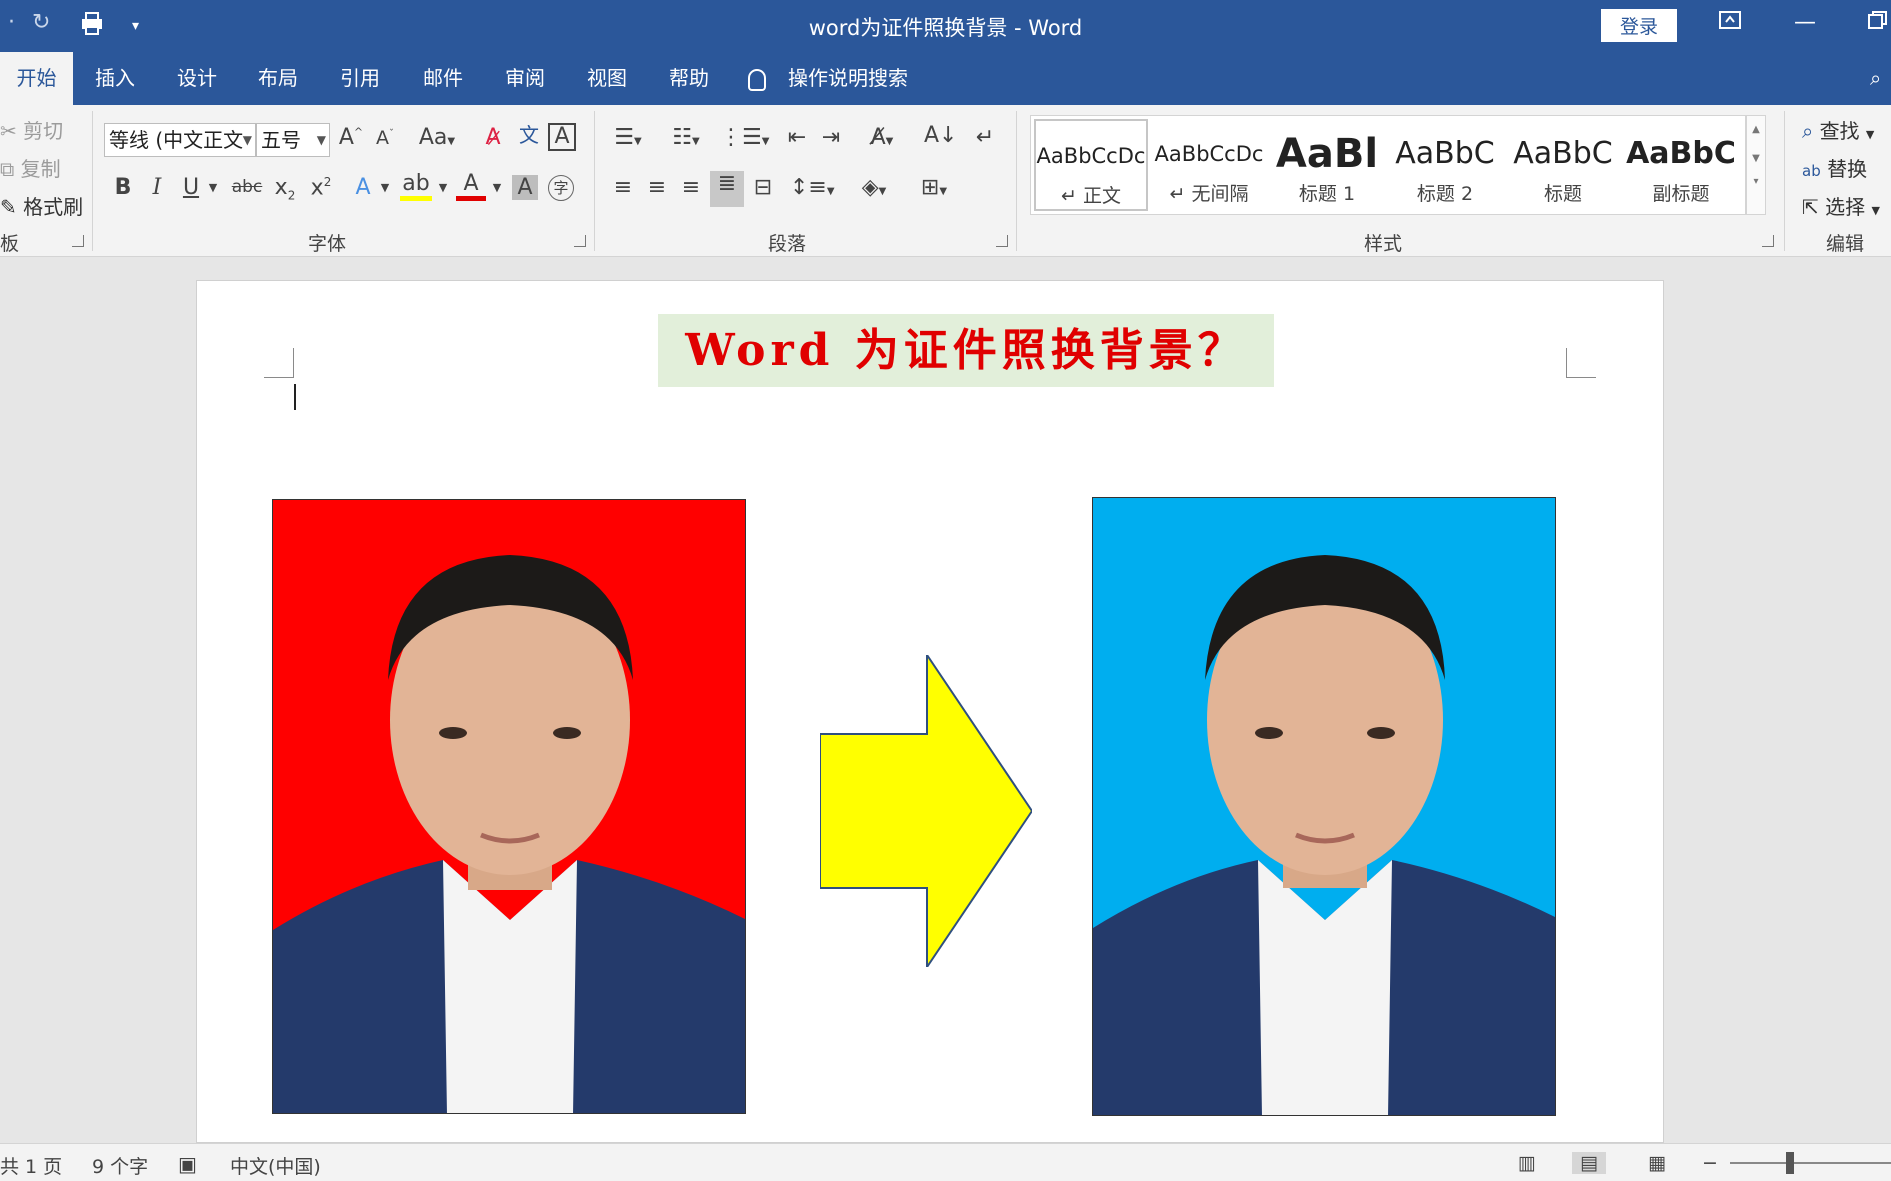 Image resolution: width=1891 pixels, height=1181 pixels. I want to click on style-name: 副标题, so click(1681, 194).